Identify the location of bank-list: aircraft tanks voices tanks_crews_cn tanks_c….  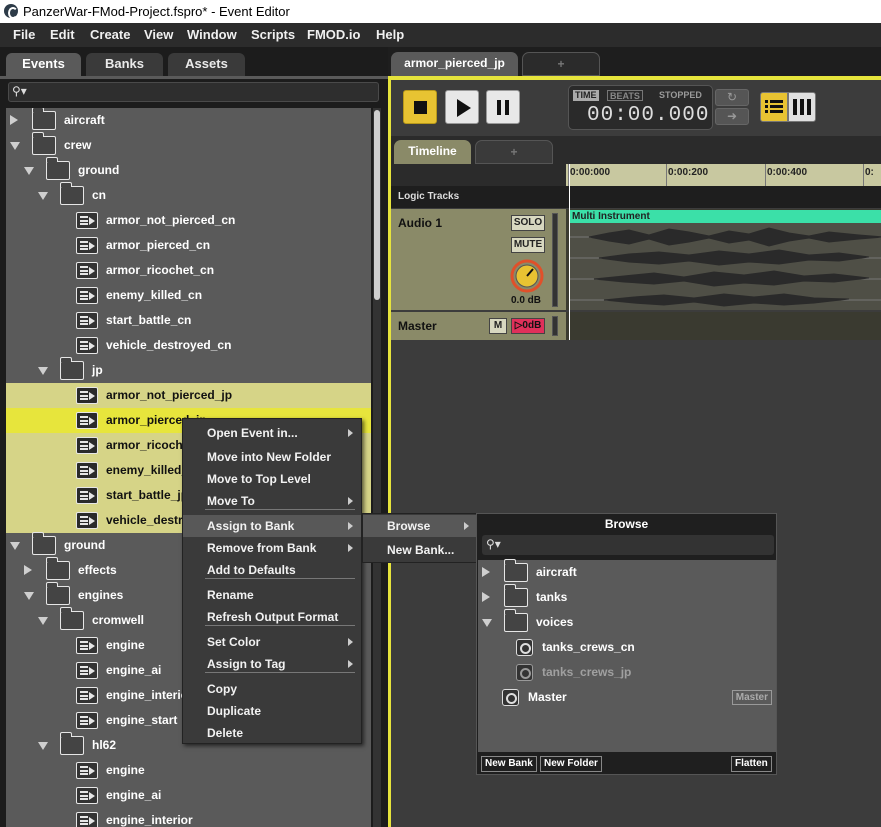
(627, 655).